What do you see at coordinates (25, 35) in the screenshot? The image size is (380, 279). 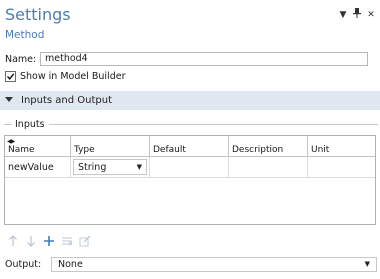 I see `window-subtitle: Method` at bounding box center [25, 35].